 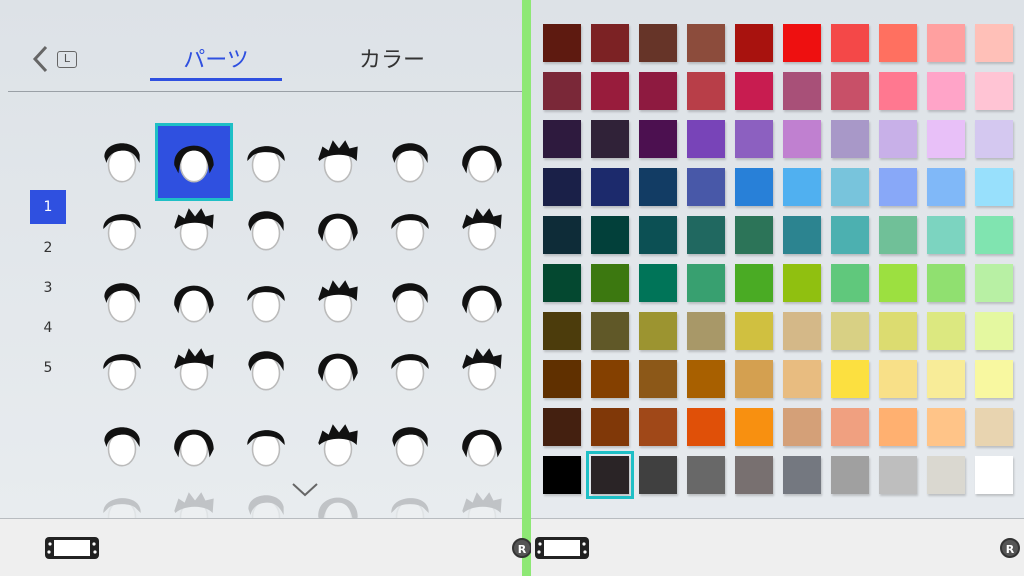 I want to click on hairstyle-option-long-straight, so click(x=266, y=446).